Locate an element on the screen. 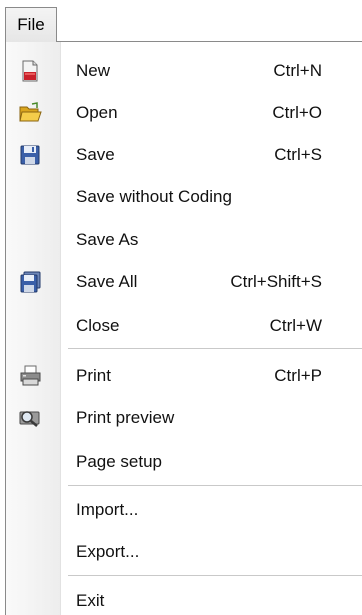 This screenshot has width=362, height=615. new-document-icon is located at coordinates (30, 71).